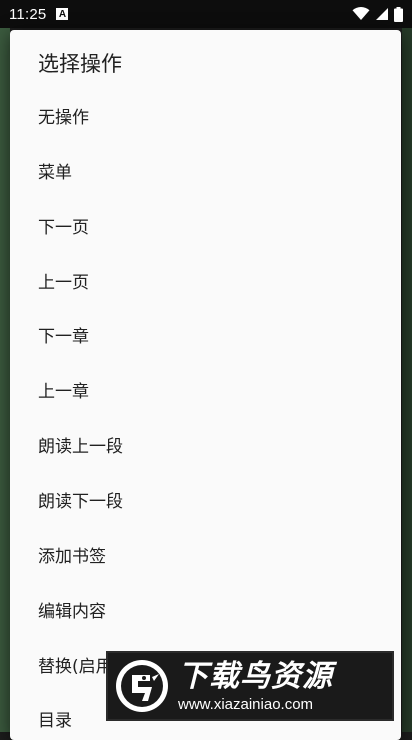 The width and height of the screenshot is (412, 740). I want to click on wifi-icon, so click(361, 13).